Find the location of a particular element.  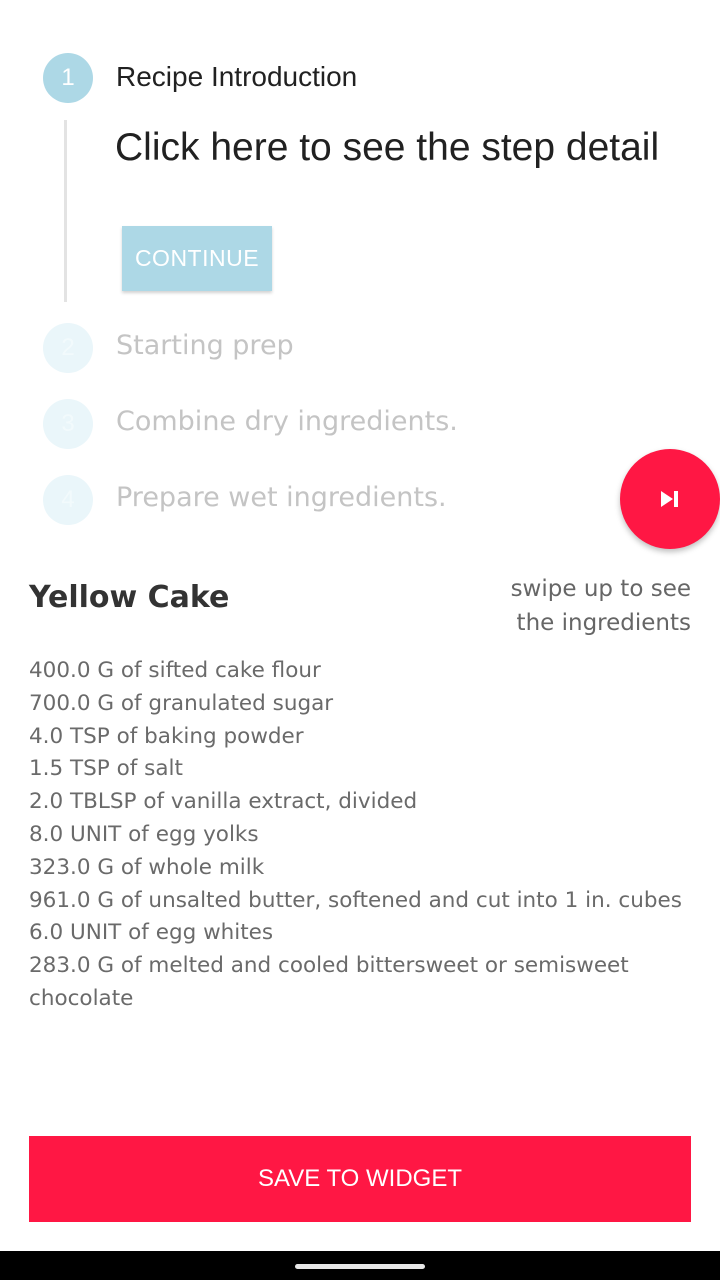

swipe-hint-line-1: swipe up to see is located at coordinates (600, 589).